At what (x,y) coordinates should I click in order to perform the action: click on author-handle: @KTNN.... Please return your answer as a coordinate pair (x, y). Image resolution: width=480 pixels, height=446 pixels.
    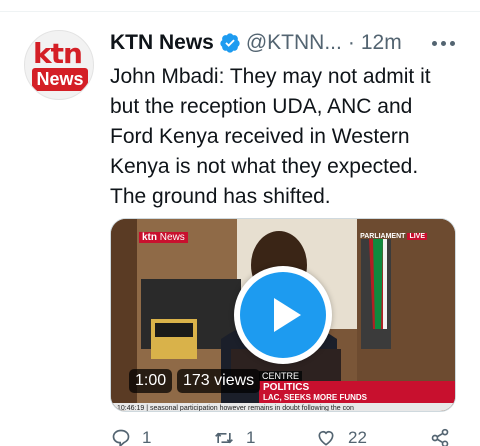
    Looking at the image, I should click on (294, 43).